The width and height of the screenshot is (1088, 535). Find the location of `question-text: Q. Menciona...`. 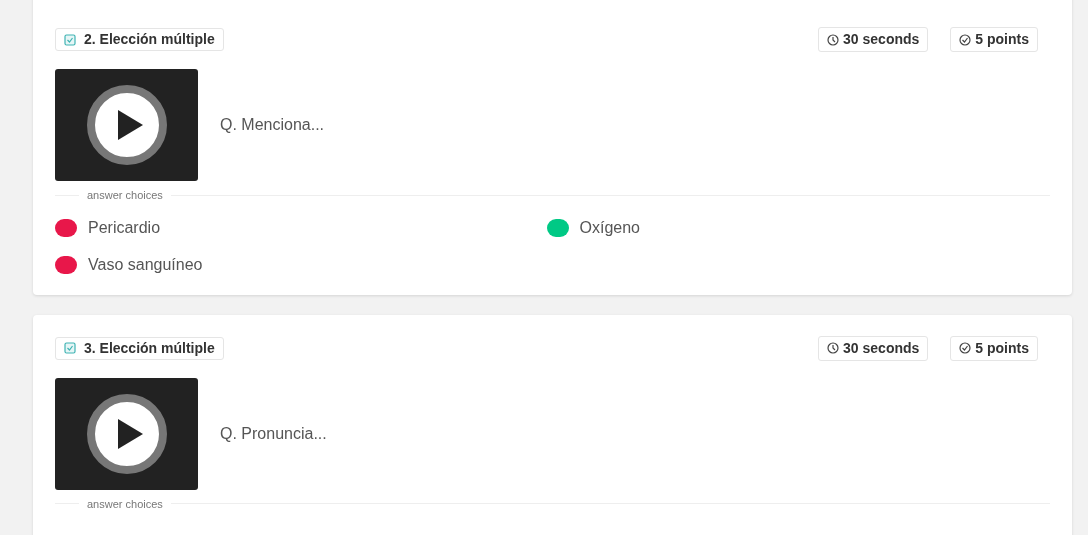

question-text: Q. Menciona... is located at coordinates (272, 125).